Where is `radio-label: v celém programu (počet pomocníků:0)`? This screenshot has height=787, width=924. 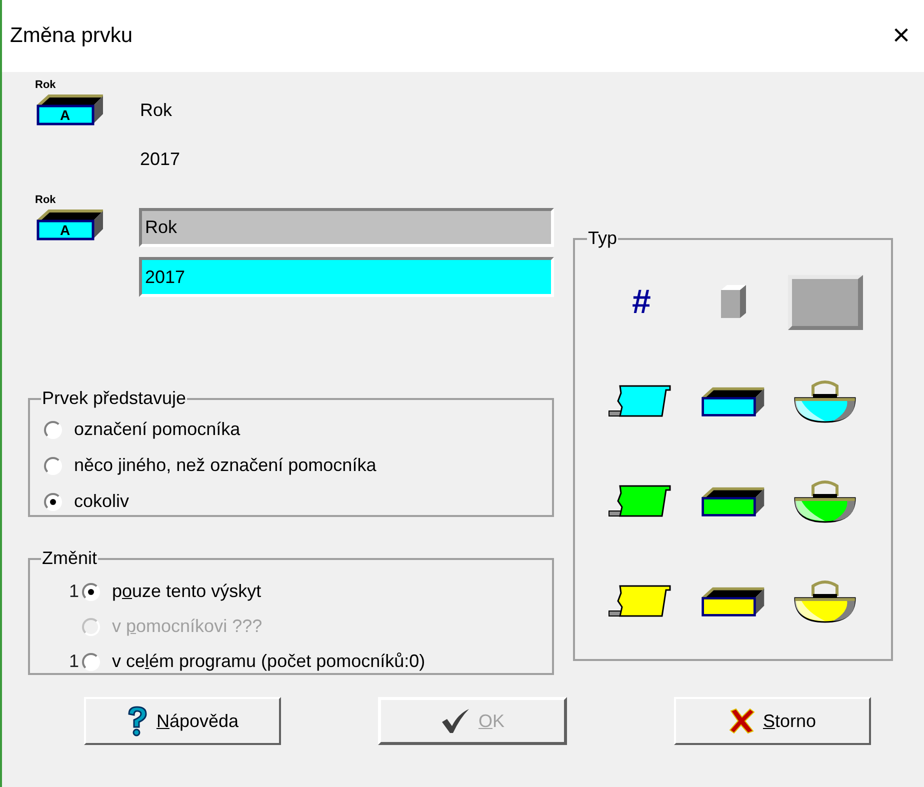
radio-label: v celém programu (počet pomocníků:0) is located at coordinates (269, 661).